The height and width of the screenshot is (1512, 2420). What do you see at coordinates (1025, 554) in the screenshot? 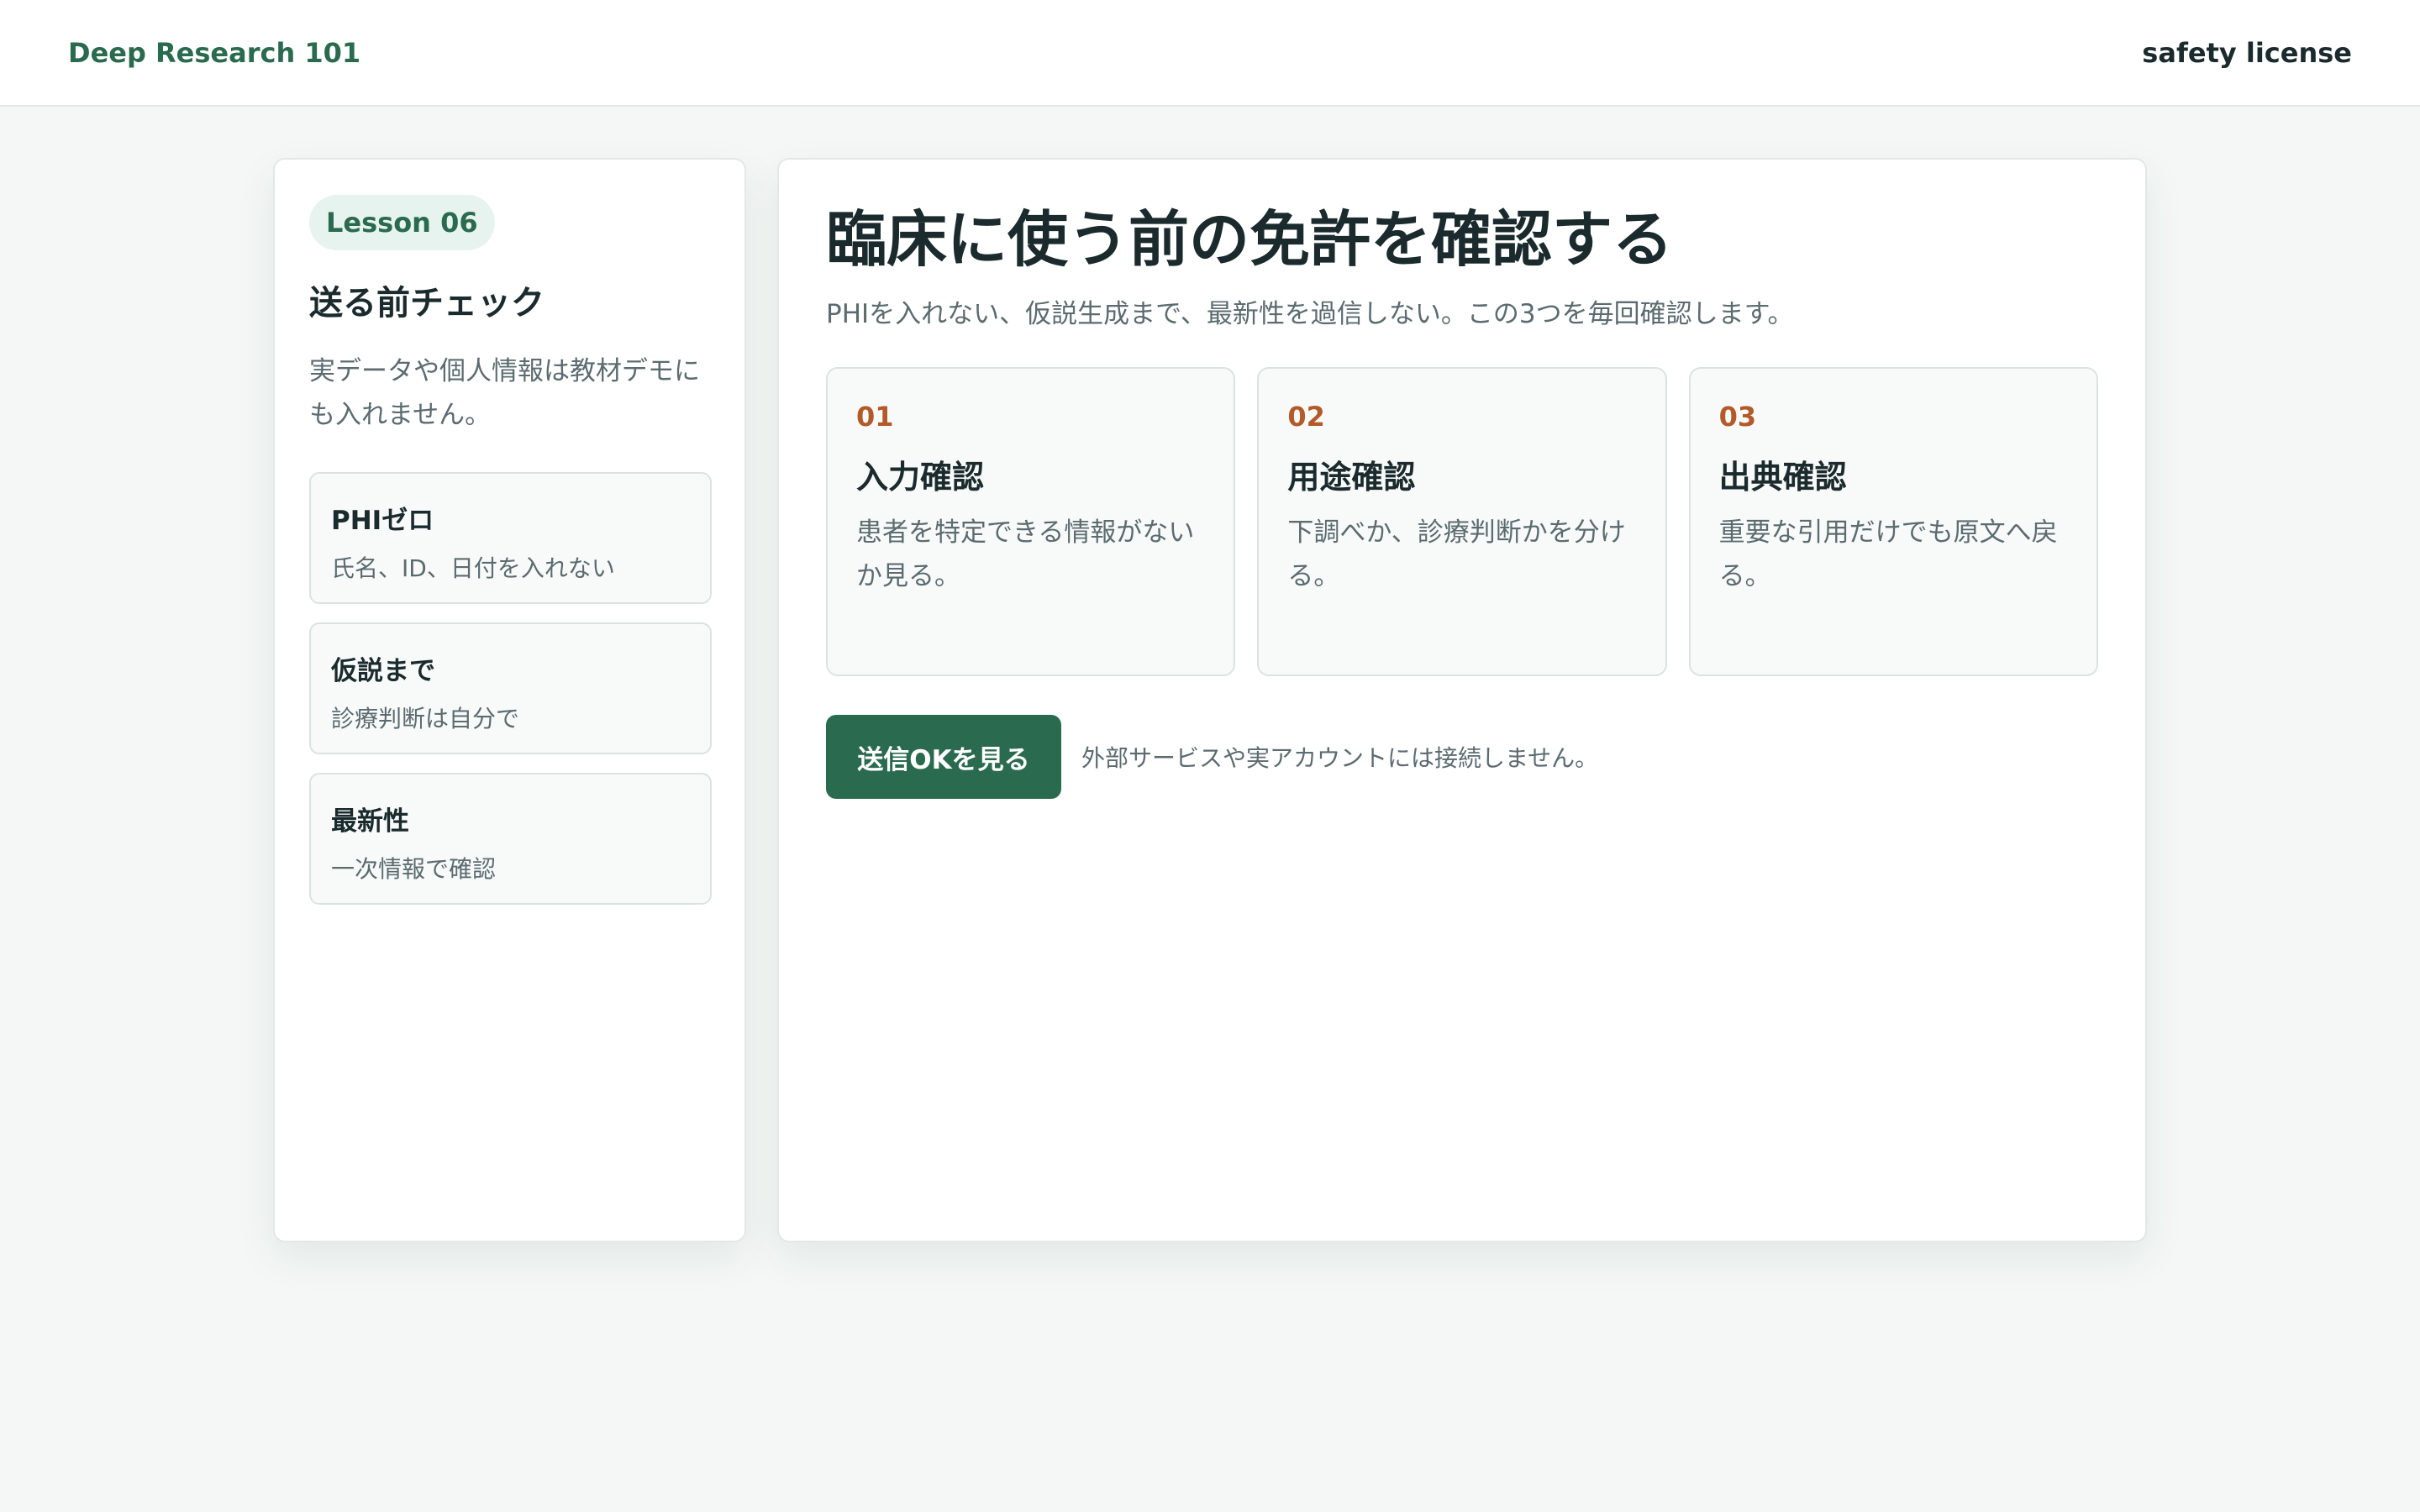
I see `step-description: 患者を特定できる情報がないか見る。` at bounding box center [1025, 554].